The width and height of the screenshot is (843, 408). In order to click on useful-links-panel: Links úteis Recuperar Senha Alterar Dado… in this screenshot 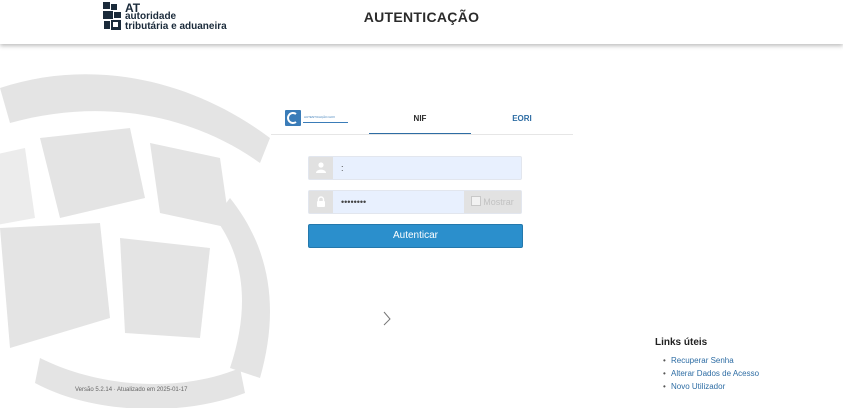, I will do `click(745, 365)`.